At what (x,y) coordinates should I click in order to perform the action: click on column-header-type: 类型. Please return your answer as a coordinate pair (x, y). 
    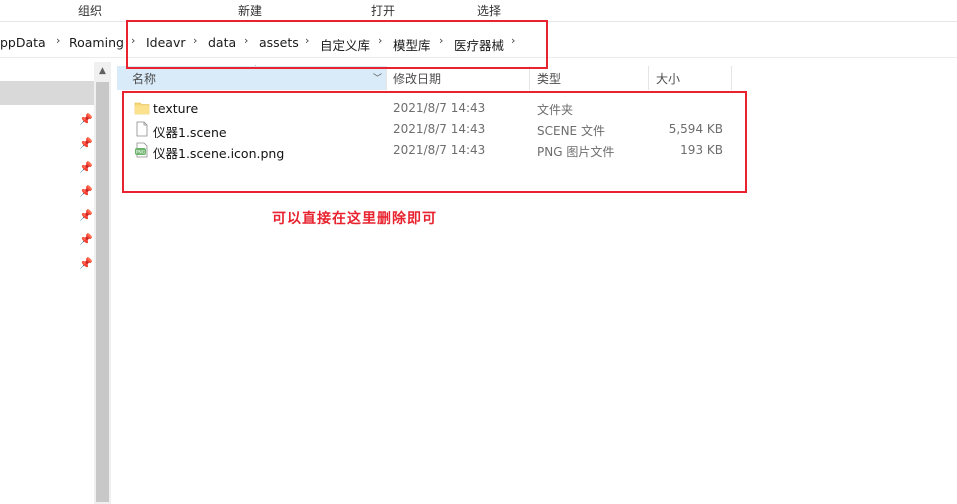
    Looking at the image, I should click on (590, 78).